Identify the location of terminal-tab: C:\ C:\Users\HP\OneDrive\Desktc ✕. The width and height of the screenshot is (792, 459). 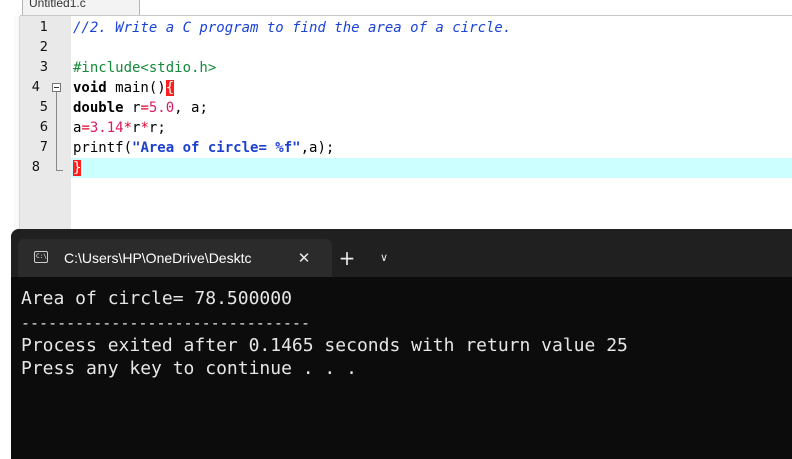
(175, 258).